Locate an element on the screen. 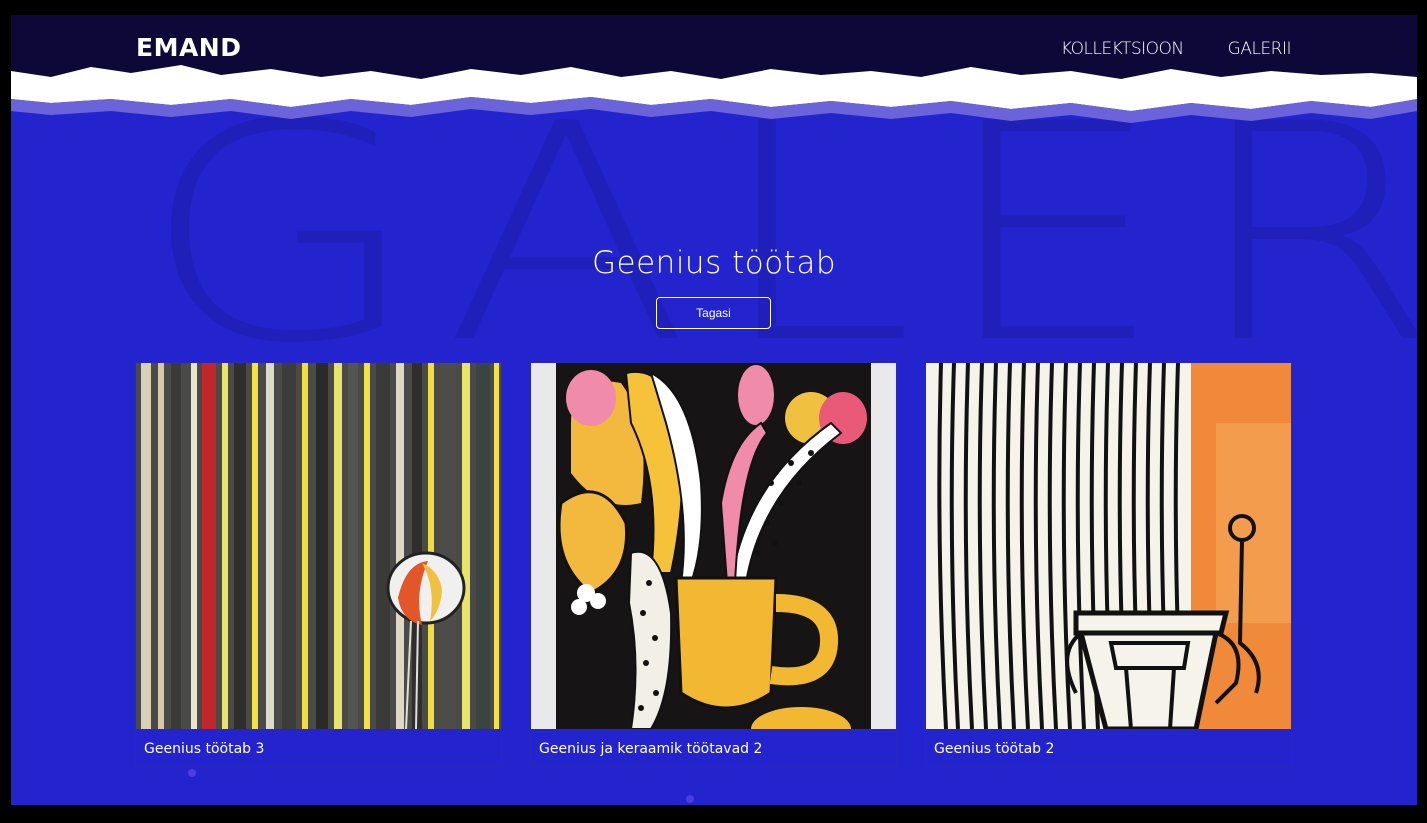 The width and height of the screenshot is (1427, 823). gallery-card: Geenius ja keraamik töötavad 2 is located at coordinates (713, 564).